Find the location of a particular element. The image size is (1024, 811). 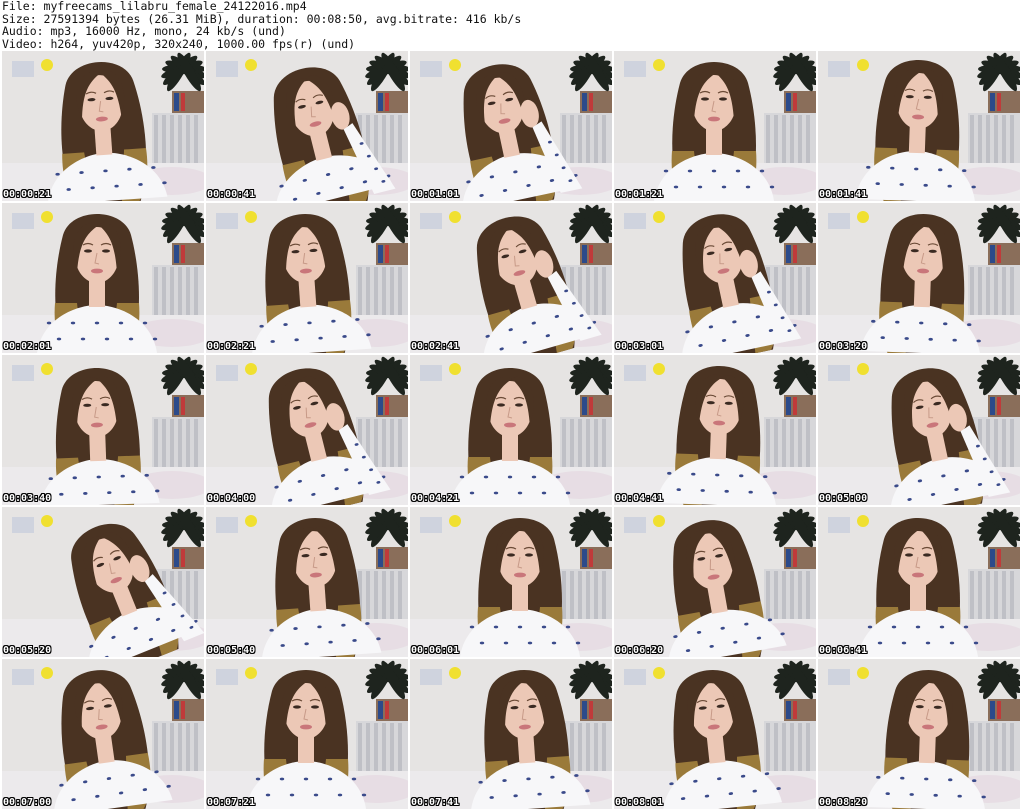

video-thumbnail: 00:04:21 is located at coordinates (511, 430).